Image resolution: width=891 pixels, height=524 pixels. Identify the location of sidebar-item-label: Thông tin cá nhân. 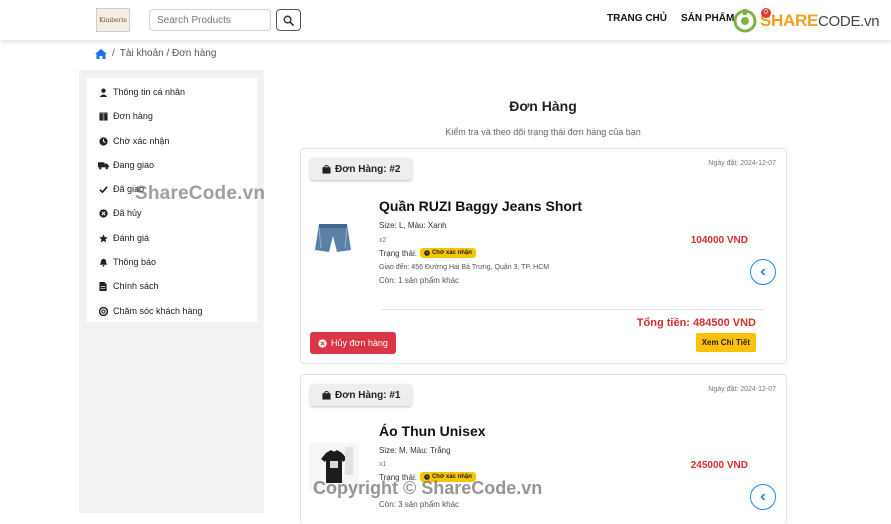
(149, 92).